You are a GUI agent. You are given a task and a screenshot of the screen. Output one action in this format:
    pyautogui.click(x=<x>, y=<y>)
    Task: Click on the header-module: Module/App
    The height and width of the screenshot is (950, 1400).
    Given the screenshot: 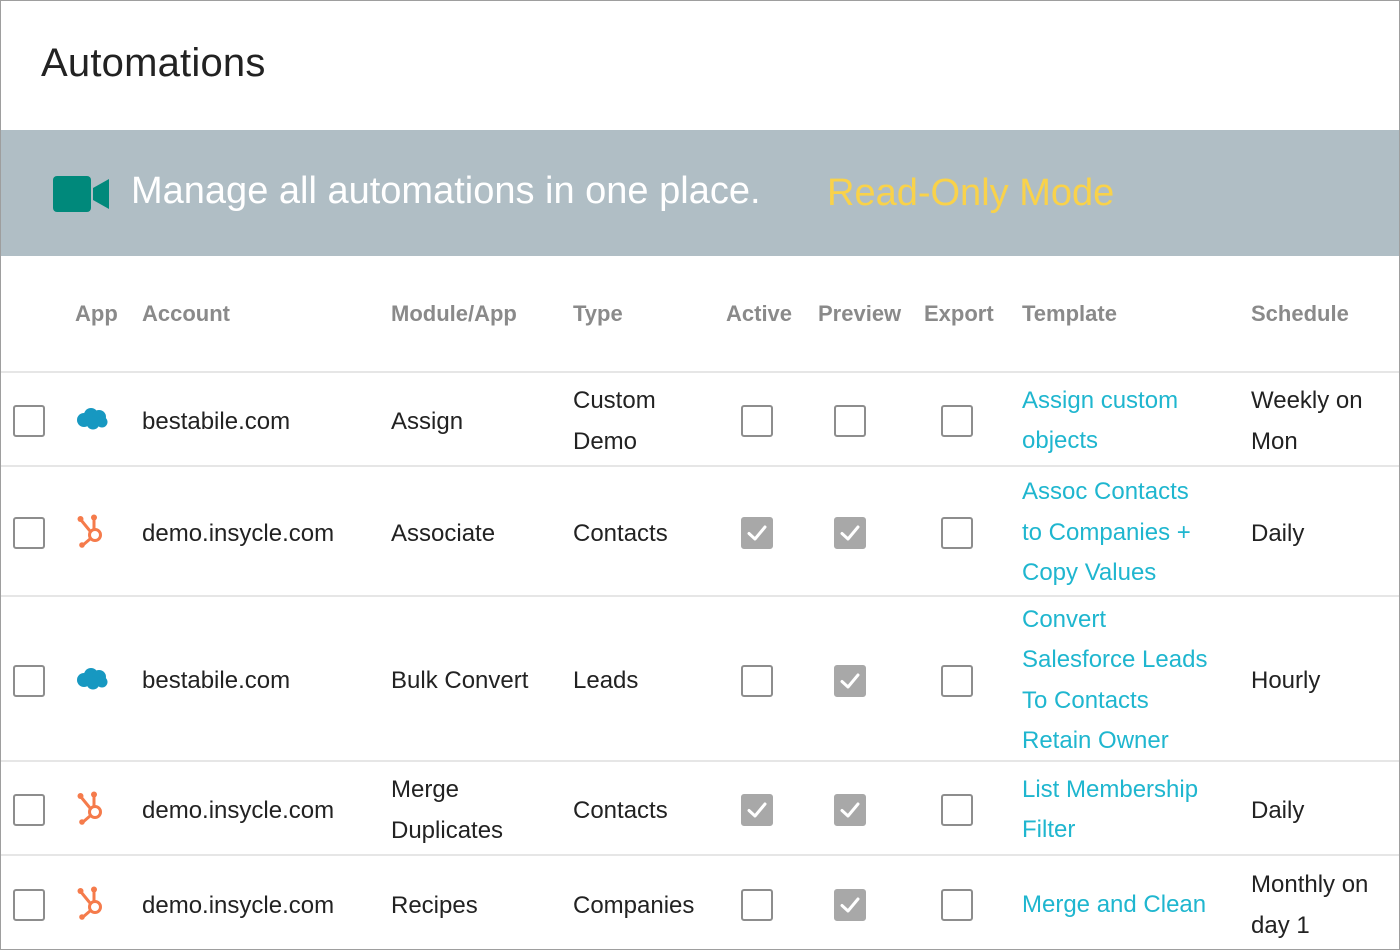 What is the action you would take?
    pyautogui.click(x=454, y=314)
    